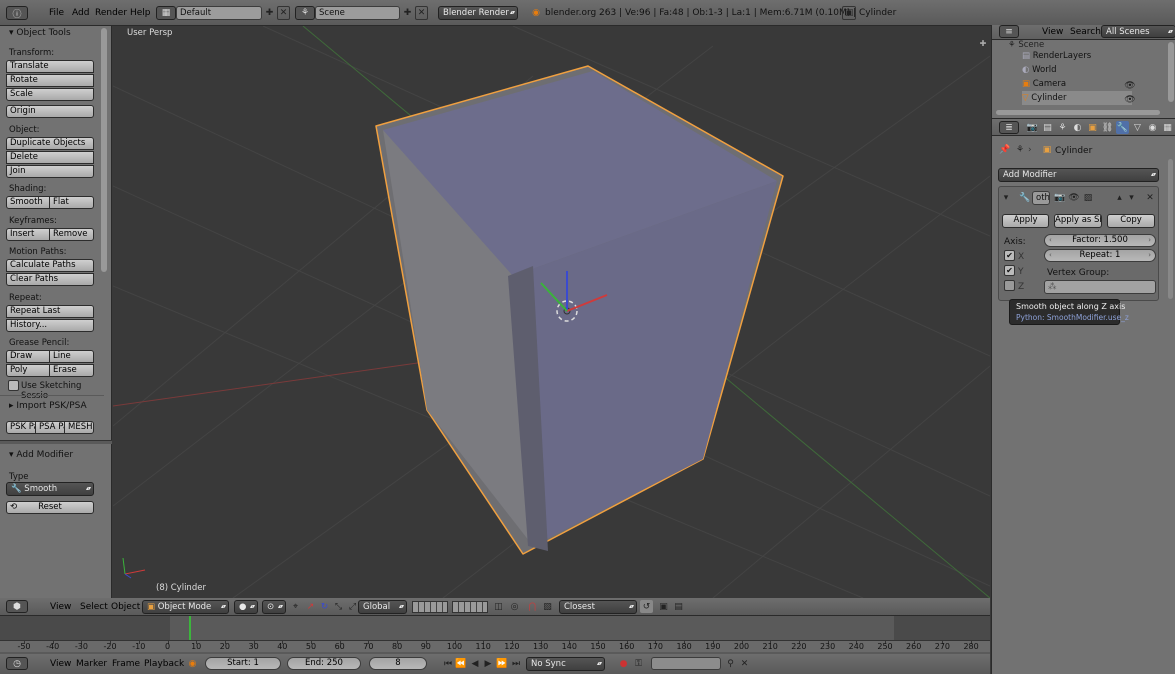  Describe the element at coordinates (1009, 127) in the screenshot. I see `properties-editor-icon: ≣` at that location.